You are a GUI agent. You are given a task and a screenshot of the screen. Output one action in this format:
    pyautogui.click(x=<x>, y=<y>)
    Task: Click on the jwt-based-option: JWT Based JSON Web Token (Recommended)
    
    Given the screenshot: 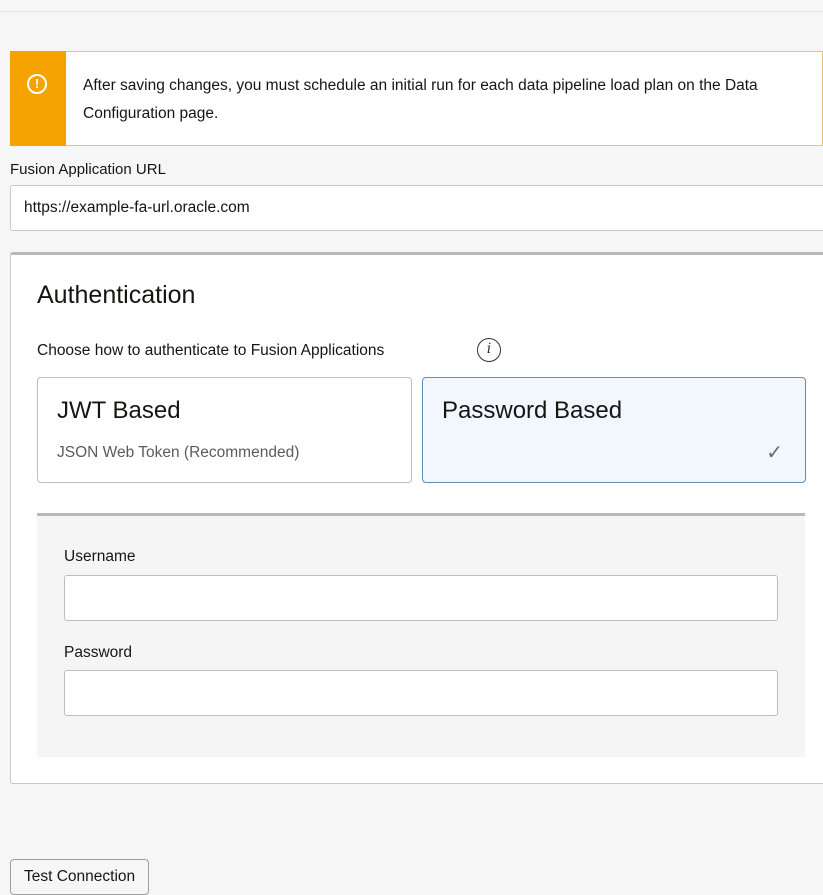 What is the action you would take?
    pyautogui.click(x=224, y=430)
    